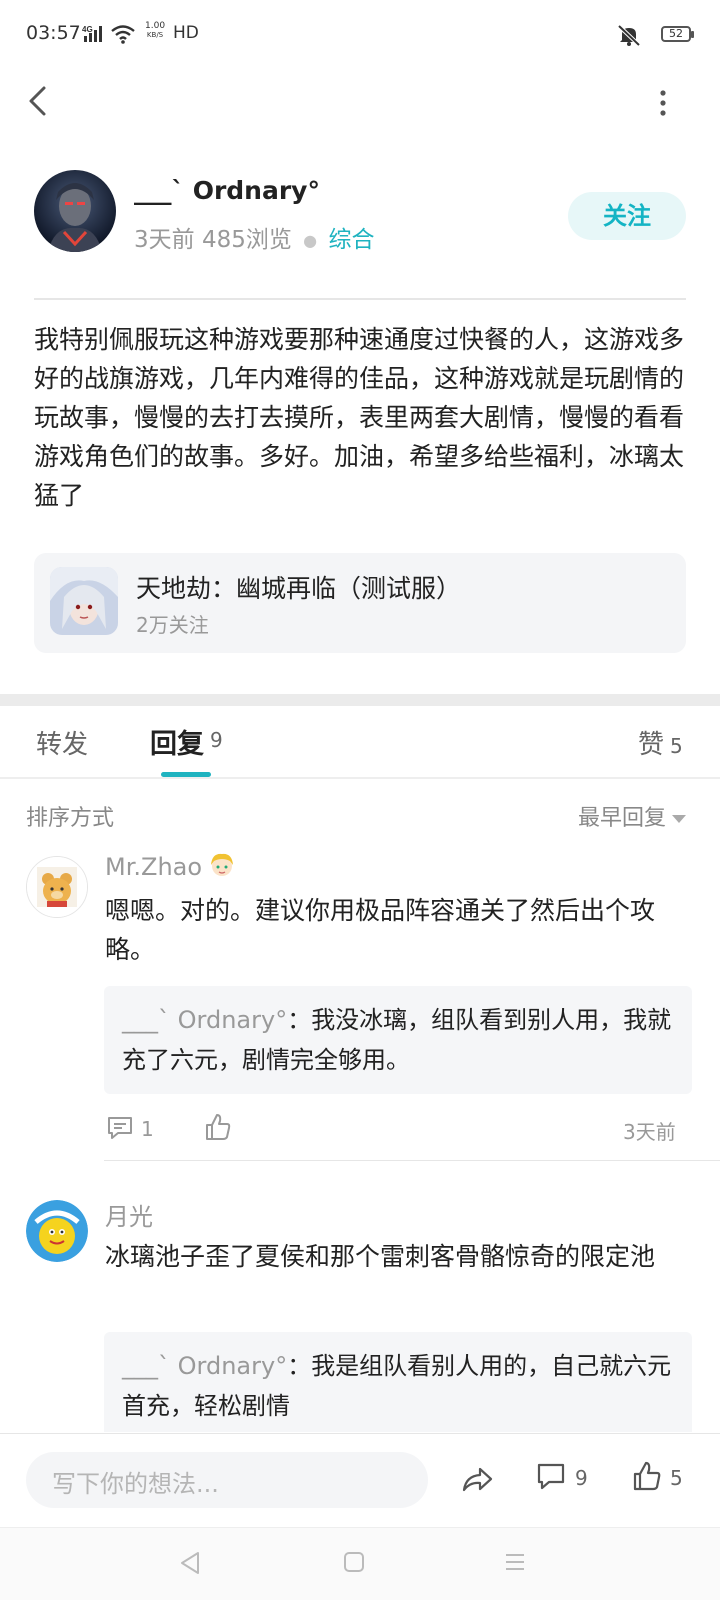 Image resolution: width=720 pixels, height=1600 pixels. Describe the element at coordinates (676, 1478) in the screenshot. I see `like-count: 5` at that location.